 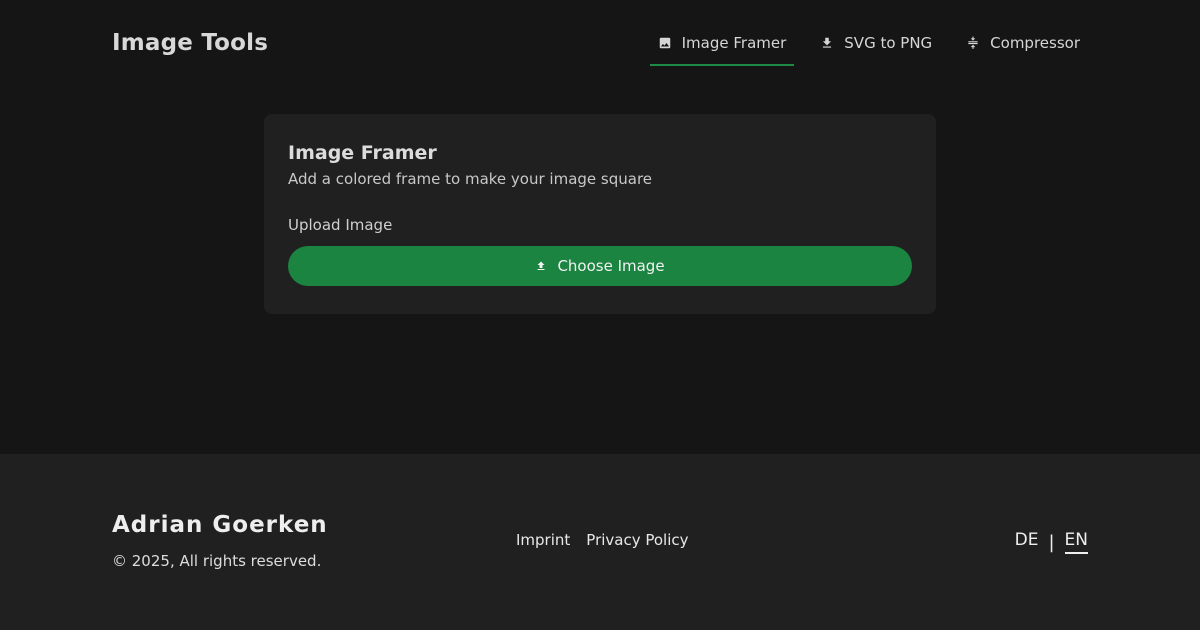 I want to click on tab-compressor: Compressor, so click(x=1023, y=44).